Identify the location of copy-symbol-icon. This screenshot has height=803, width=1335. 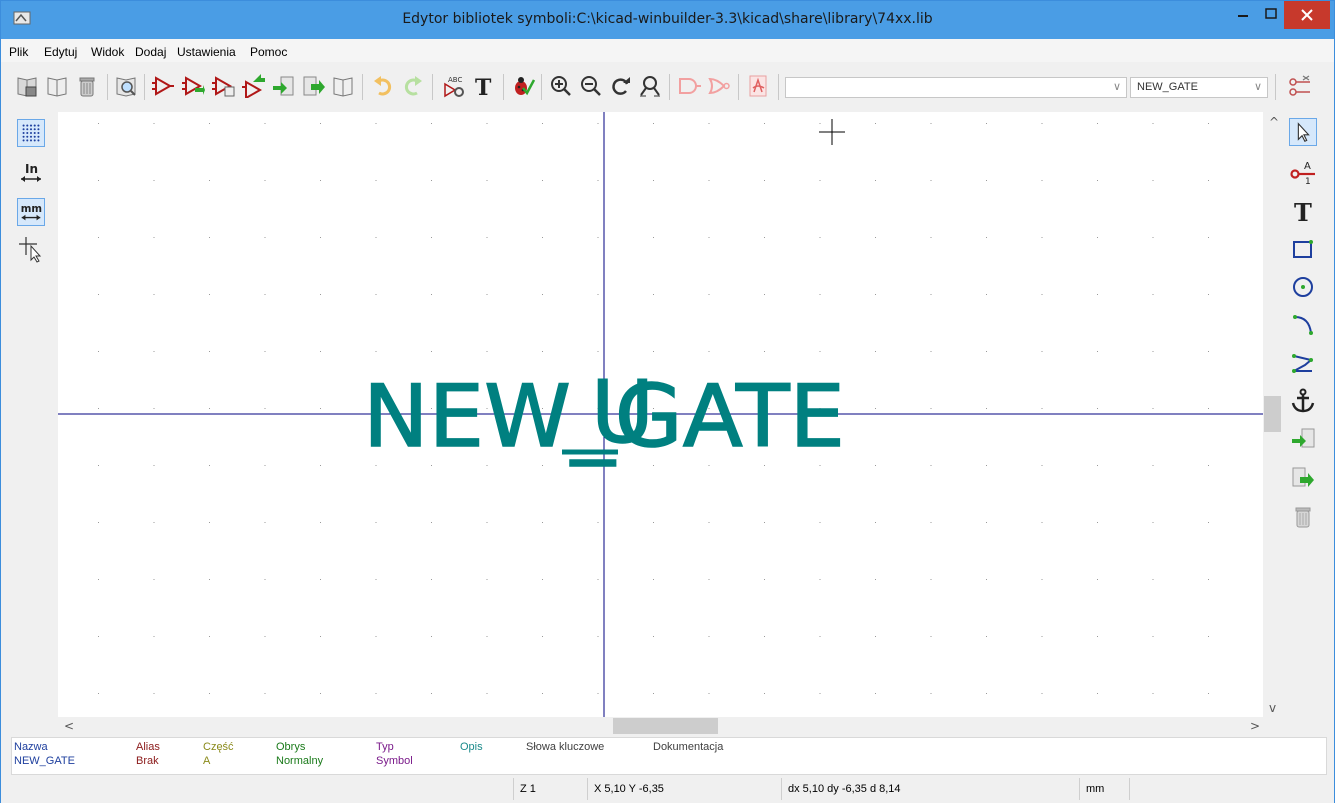
(313, 86).